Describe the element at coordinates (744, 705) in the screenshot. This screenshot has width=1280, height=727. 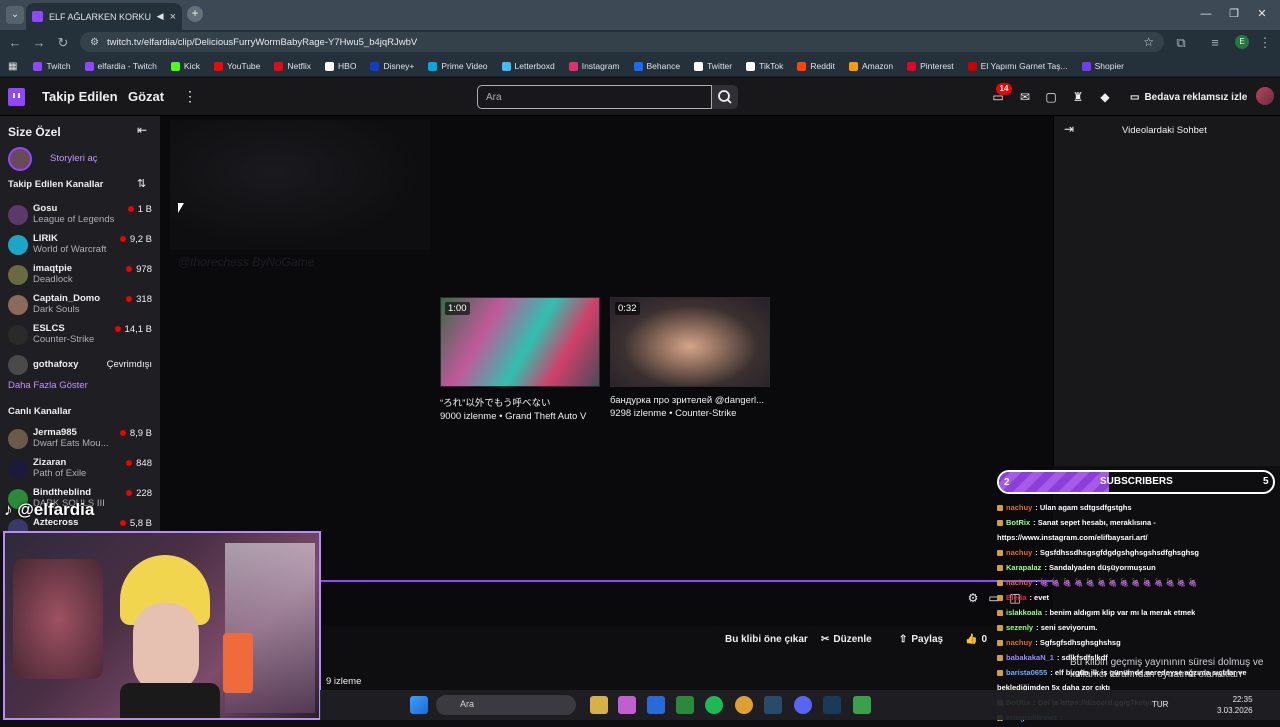
I see `chrome-icon` at that location.